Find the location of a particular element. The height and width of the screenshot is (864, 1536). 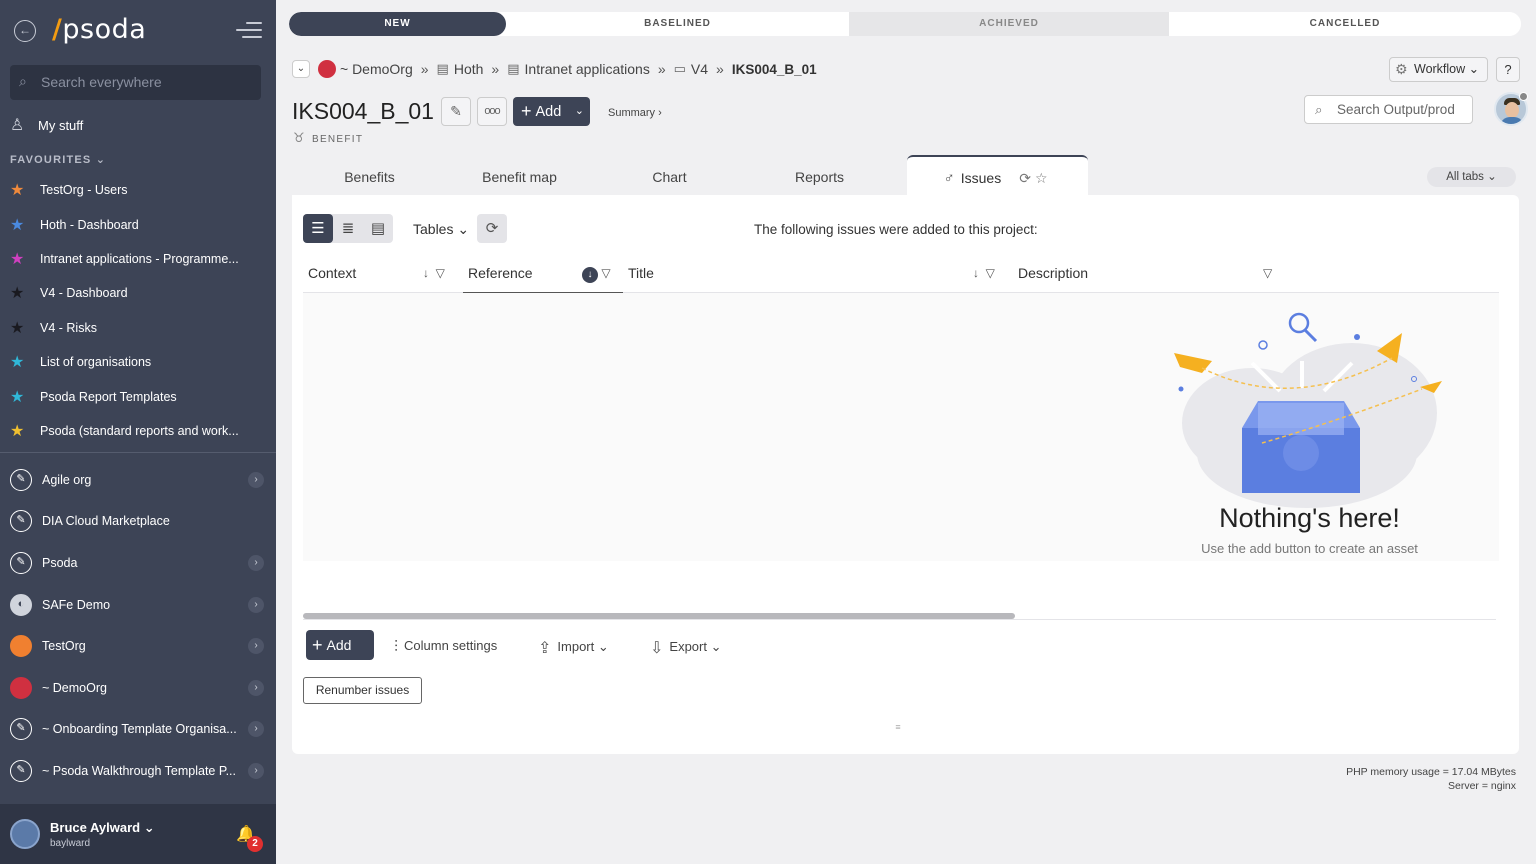

edit-icon: ✎ is located at coordinates (456, 111).